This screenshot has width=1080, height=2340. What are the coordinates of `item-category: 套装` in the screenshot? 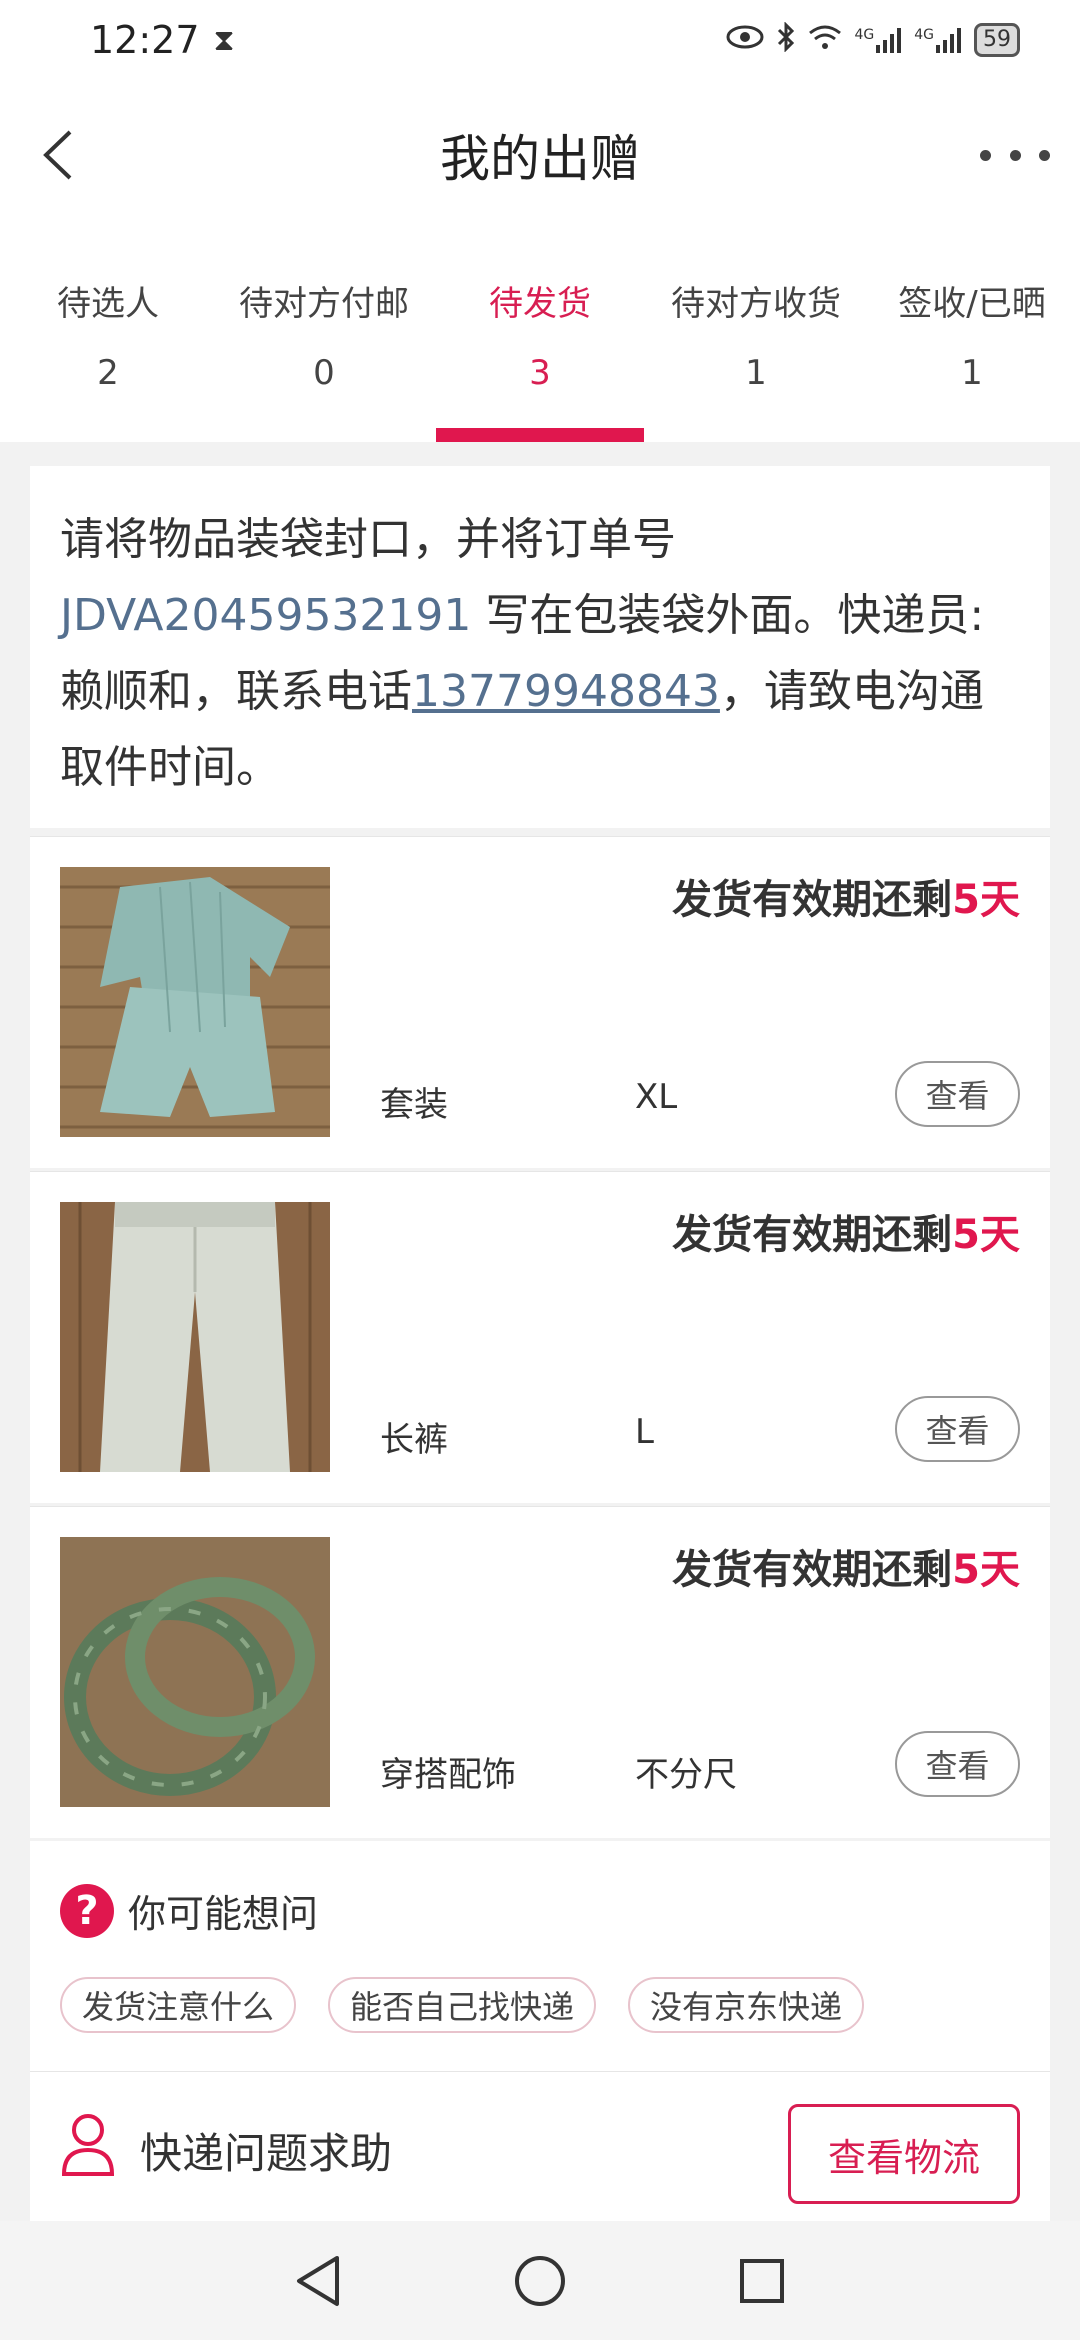 It's located at (414, 1105).